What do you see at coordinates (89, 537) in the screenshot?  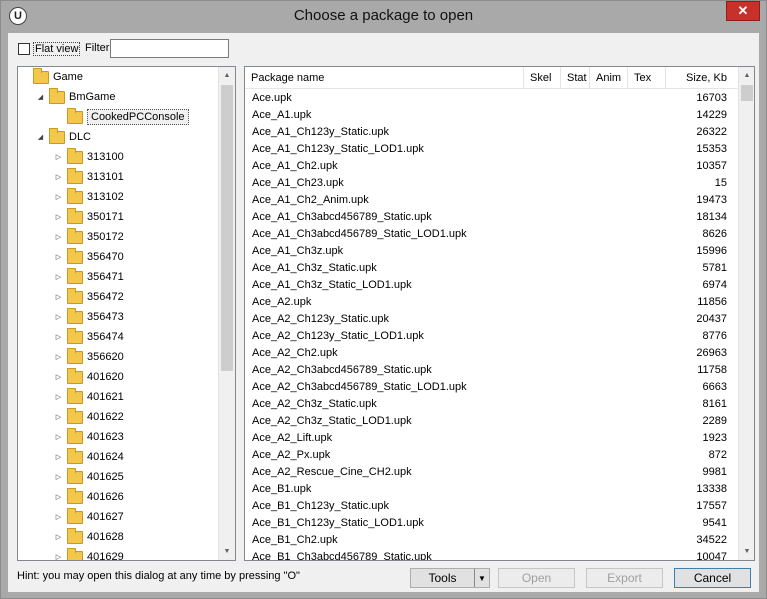 I see `tree-item-401628: ▷ 401628` at bounding box center [89, 537].